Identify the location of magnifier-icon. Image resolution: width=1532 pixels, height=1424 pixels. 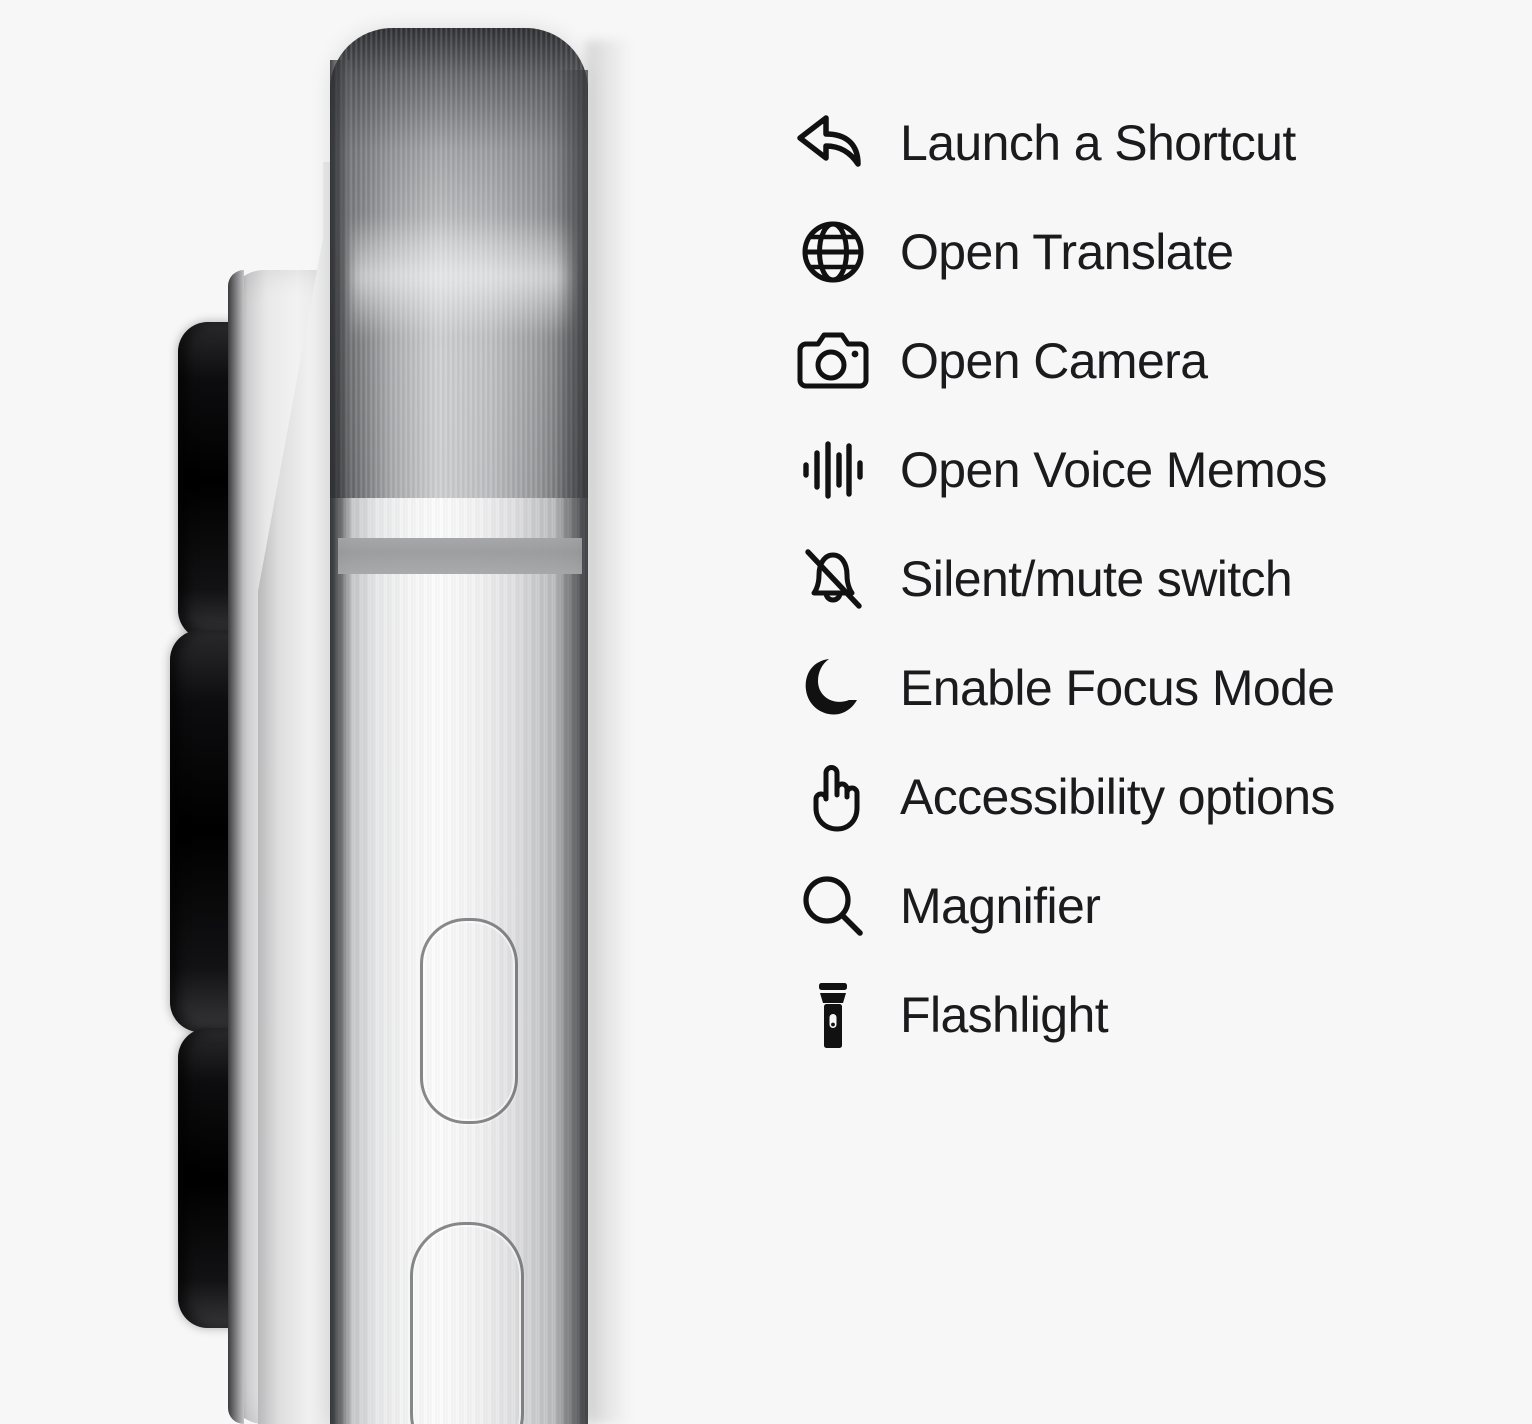
(833, 906).